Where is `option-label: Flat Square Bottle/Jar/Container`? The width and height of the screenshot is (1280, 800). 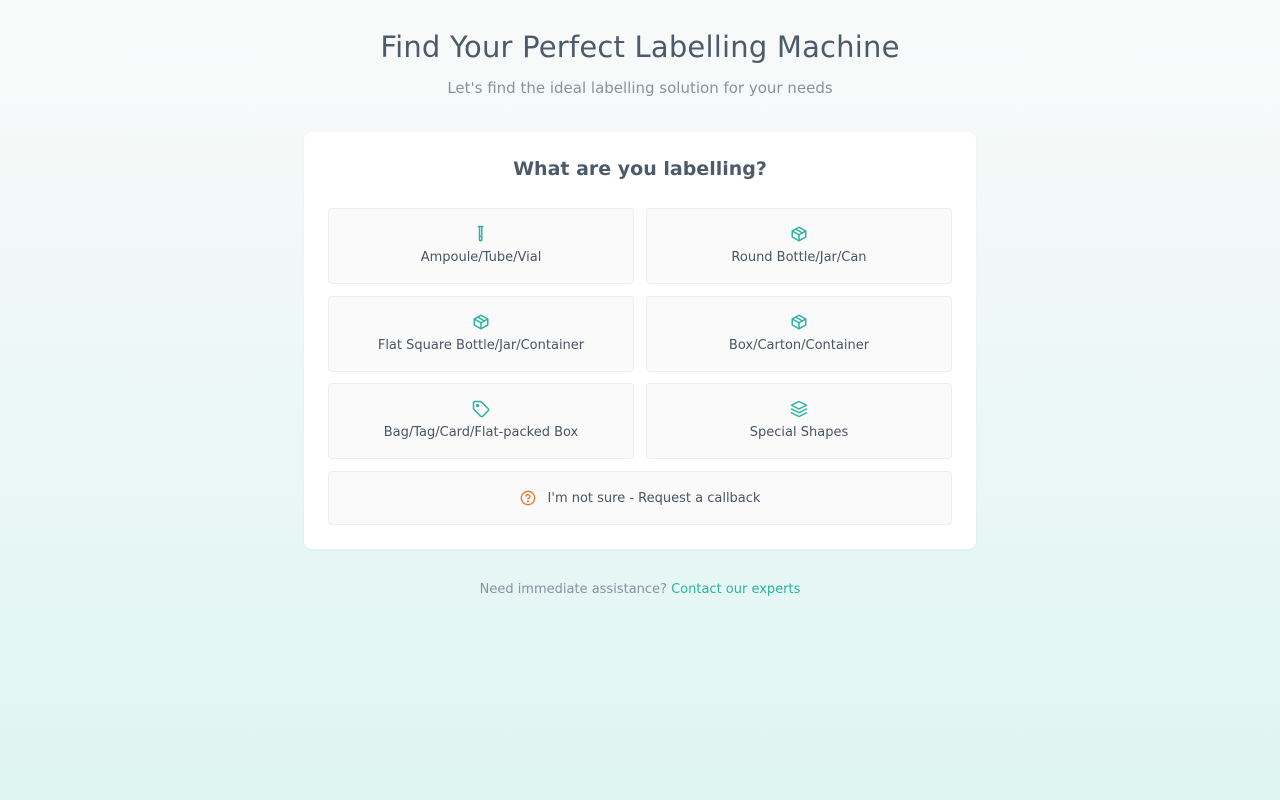
option-label: Flat Square Bottle/Jar/Container is located at coordinates (481, 345).